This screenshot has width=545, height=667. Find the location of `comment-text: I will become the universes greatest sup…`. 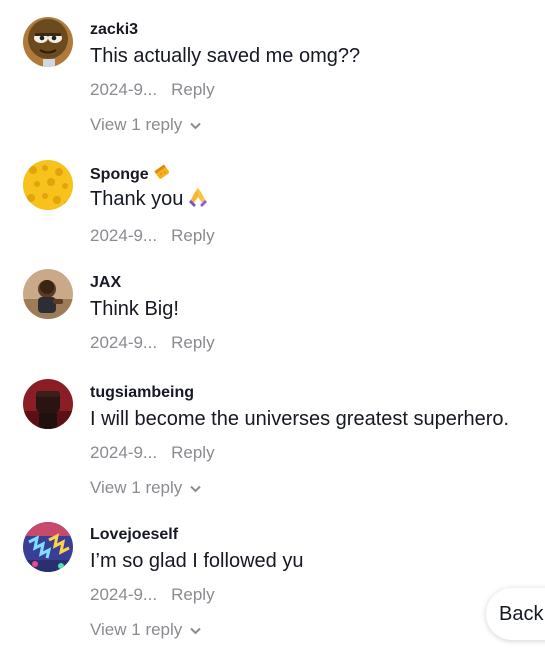

comment-text: I will become the universes greatest sup… is located at coordinates (300, 419).